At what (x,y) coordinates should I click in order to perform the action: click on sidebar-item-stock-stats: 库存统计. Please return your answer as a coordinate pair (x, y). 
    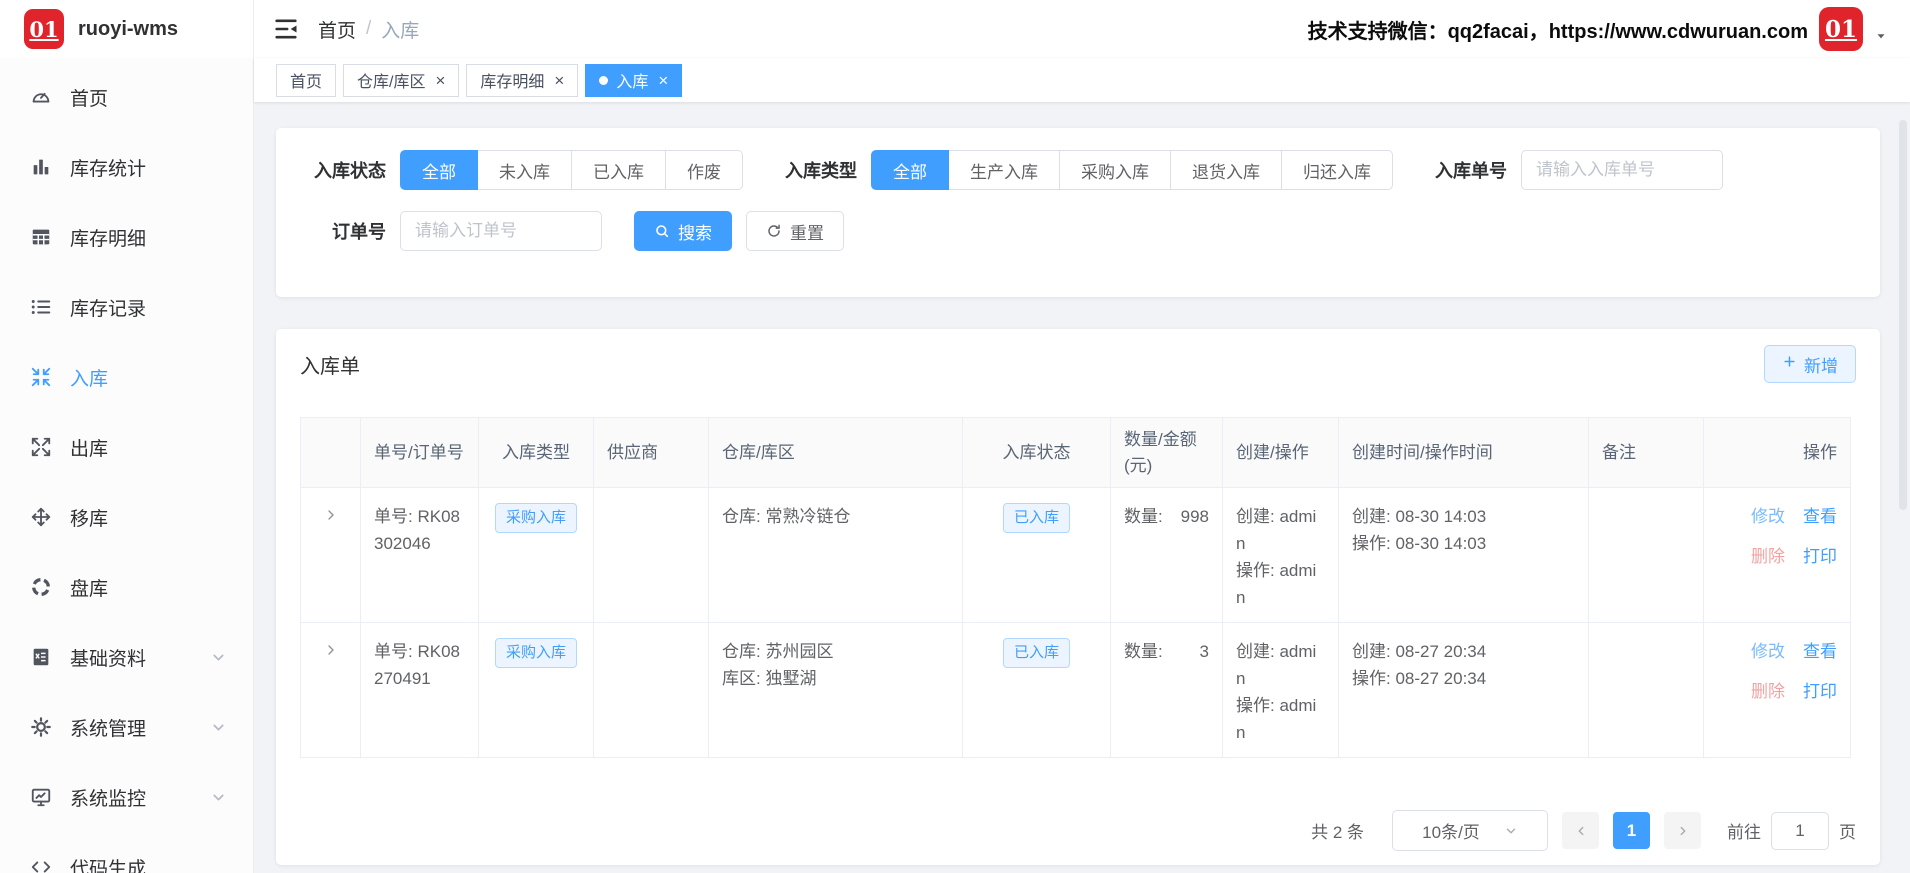
    Looking at the image, I should click on (126, 167).